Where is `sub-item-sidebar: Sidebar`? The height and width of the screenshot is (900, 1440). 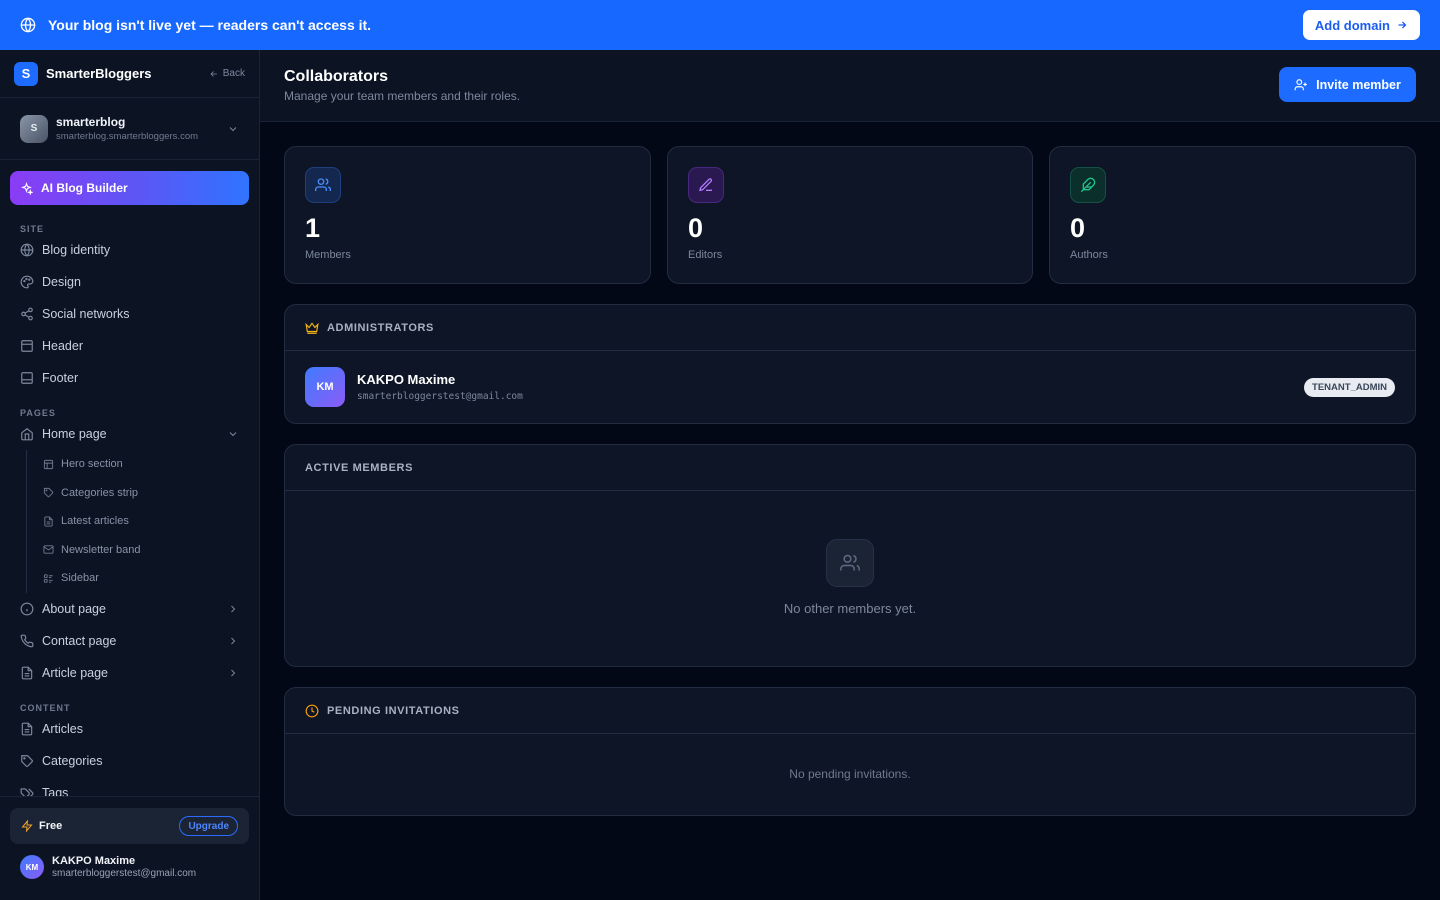
sub-item-sidebar: Sidebar is located at coordinates (143, 578).